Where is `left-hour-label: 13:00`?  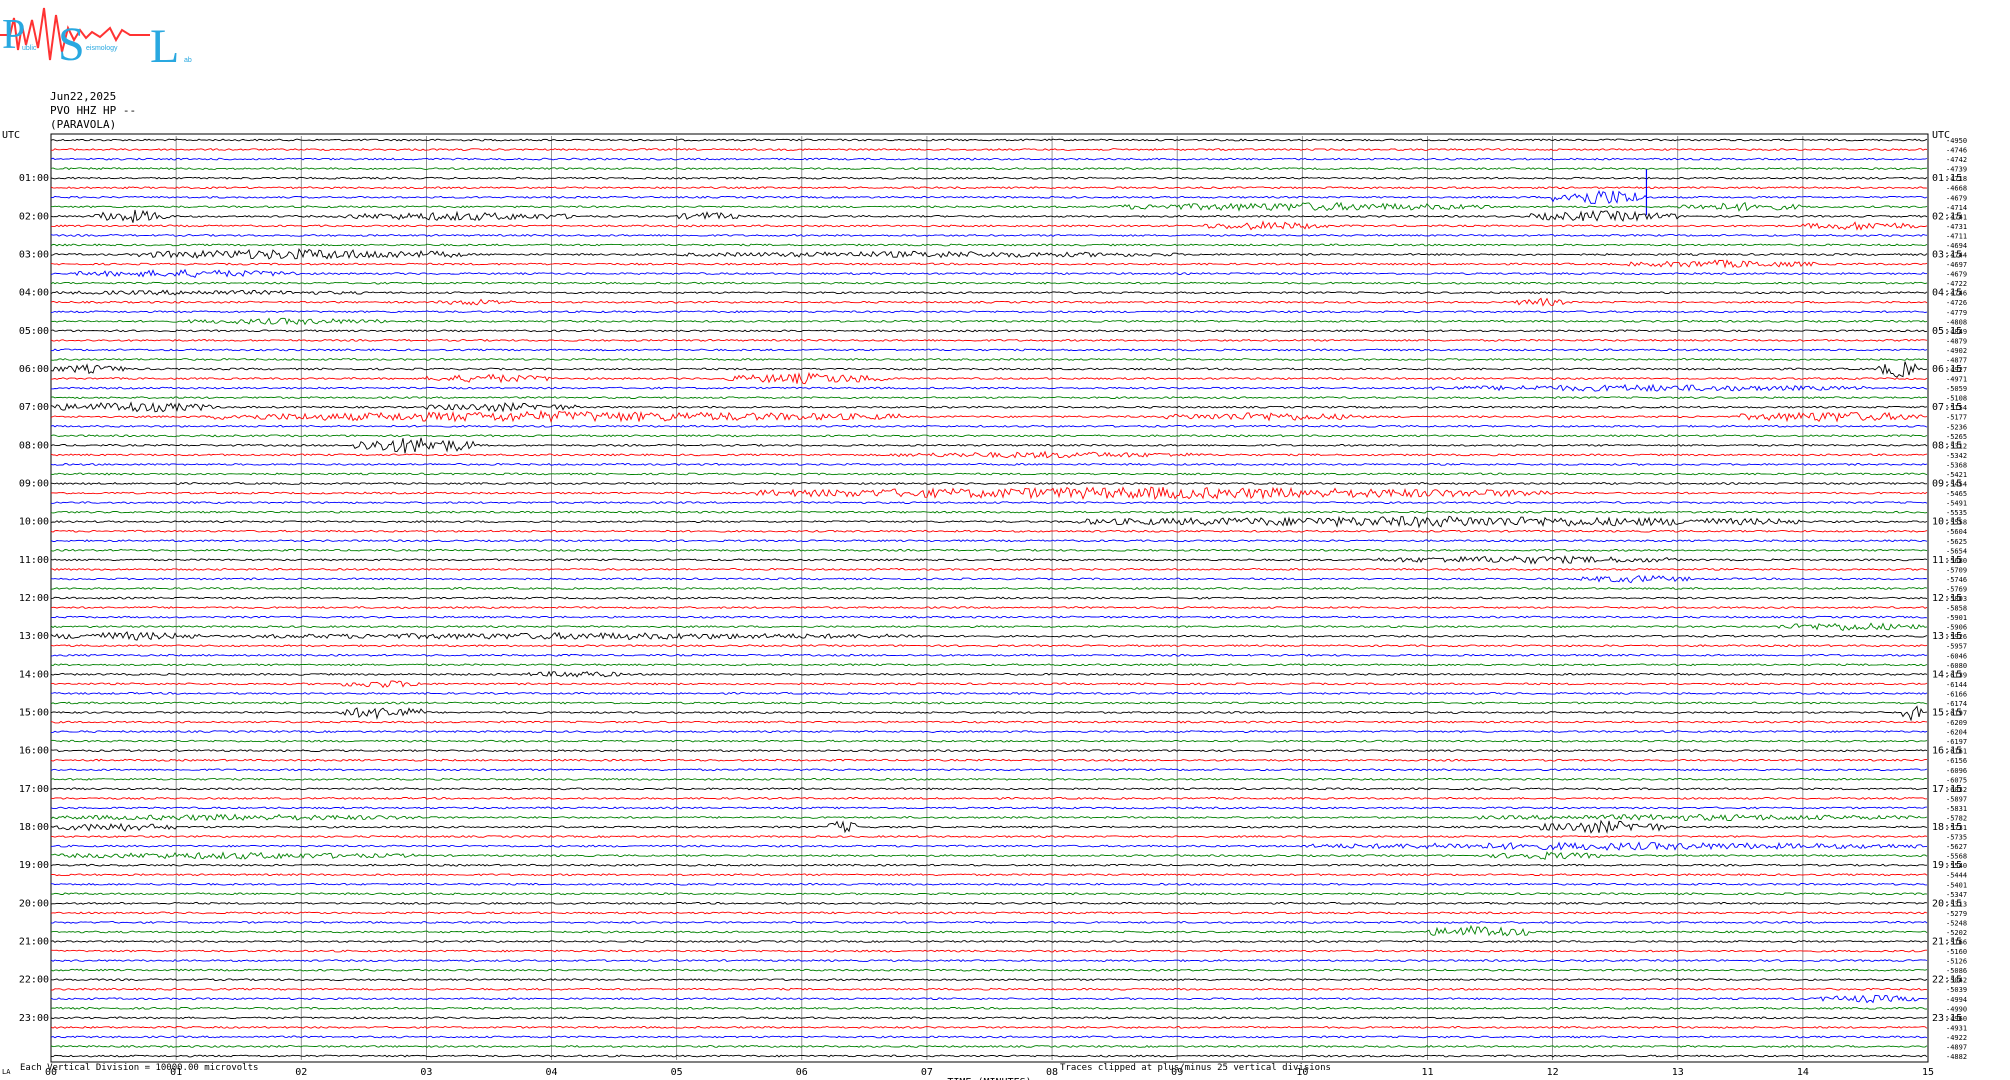 left-hour-label: 13:00 is located at coordinates (34, 636).